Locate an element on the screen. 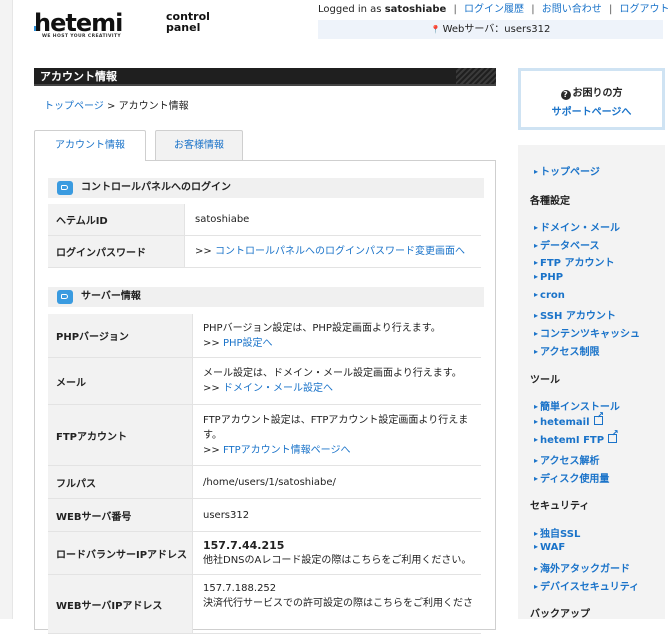 This screenshot has width=671, height=634. php-settings-link: PHP設定へ is located at coordinates (248, 343).